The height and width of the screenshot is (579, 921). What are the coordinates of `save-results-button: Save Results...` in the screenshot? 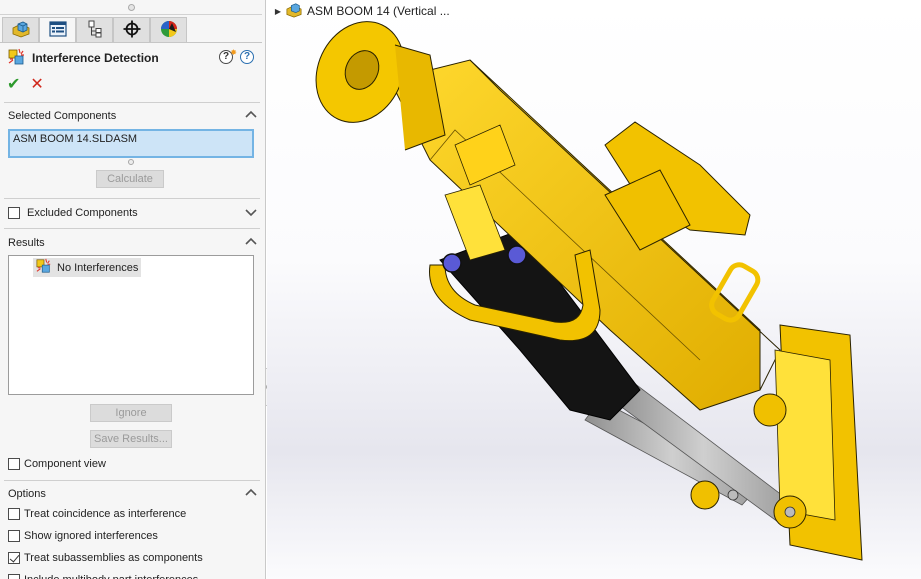 It's located at (131, 439).